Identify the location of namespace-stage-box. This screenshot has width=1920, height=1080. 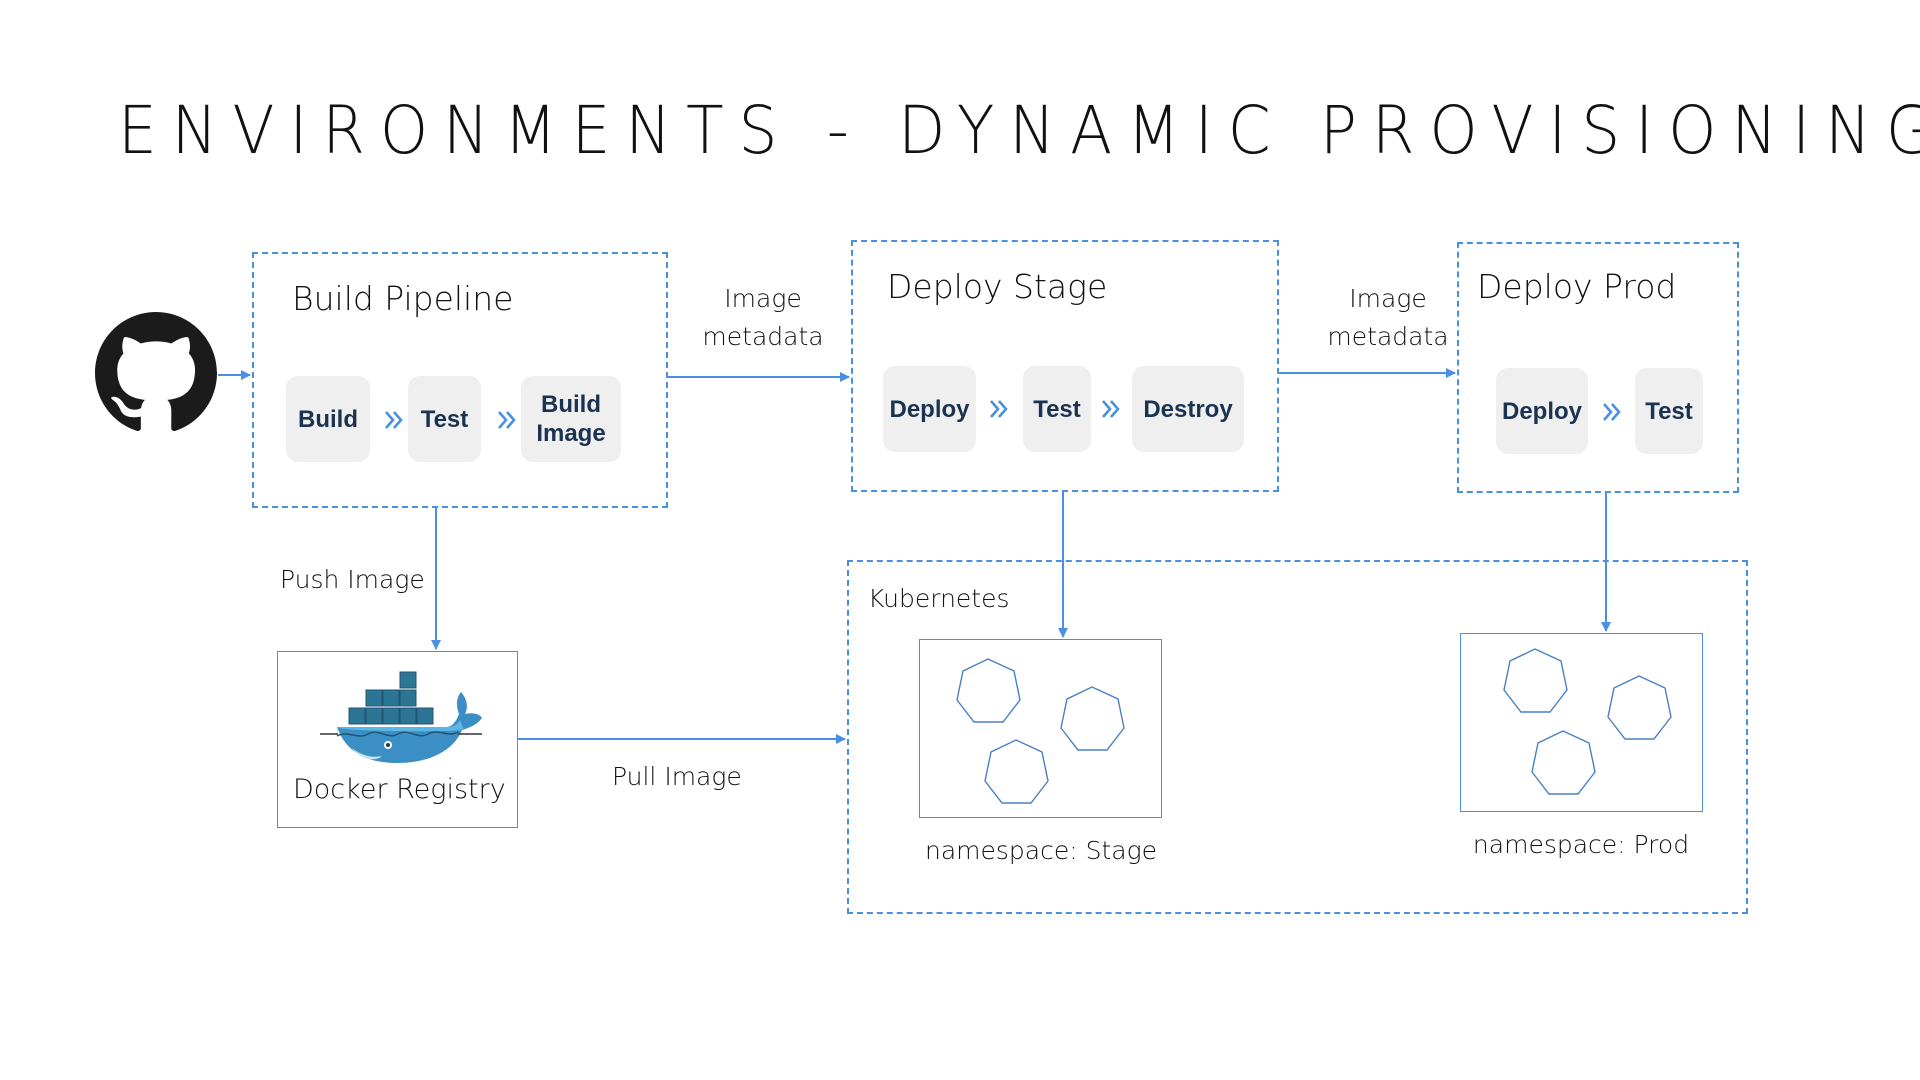
(1040, 728).